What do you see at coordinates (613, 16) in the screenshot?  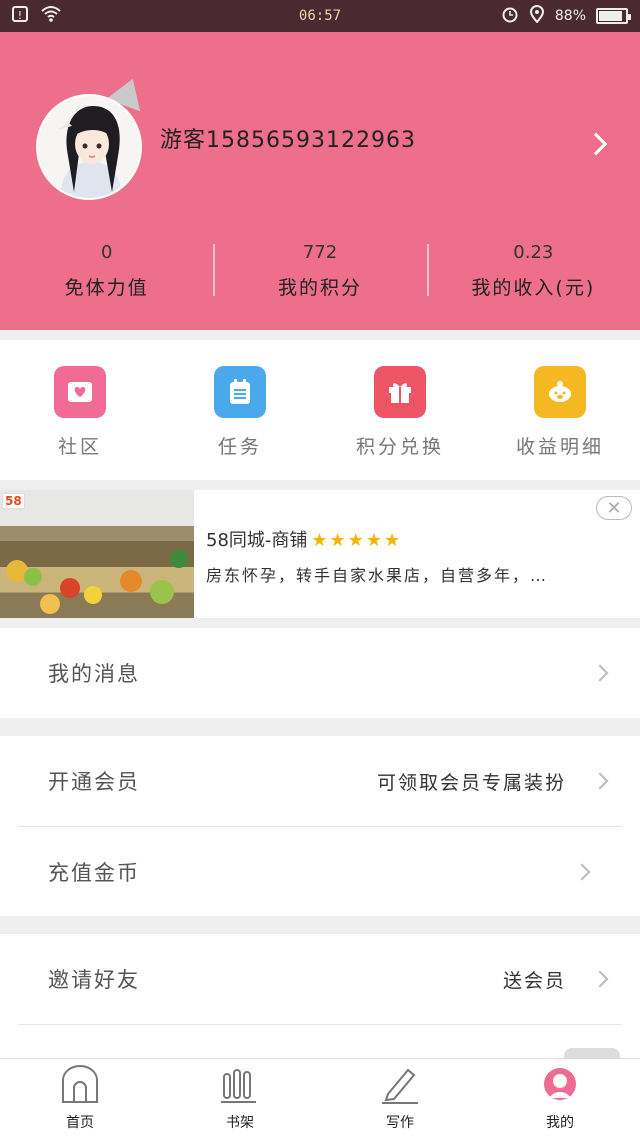 I see `battery-icon` at bounding box center [613, 16].